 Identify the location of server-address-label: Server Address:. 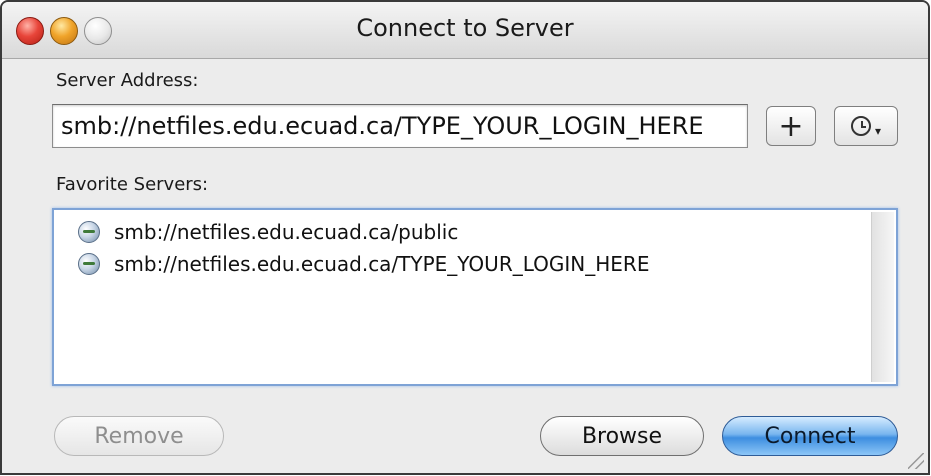
(127, 80).